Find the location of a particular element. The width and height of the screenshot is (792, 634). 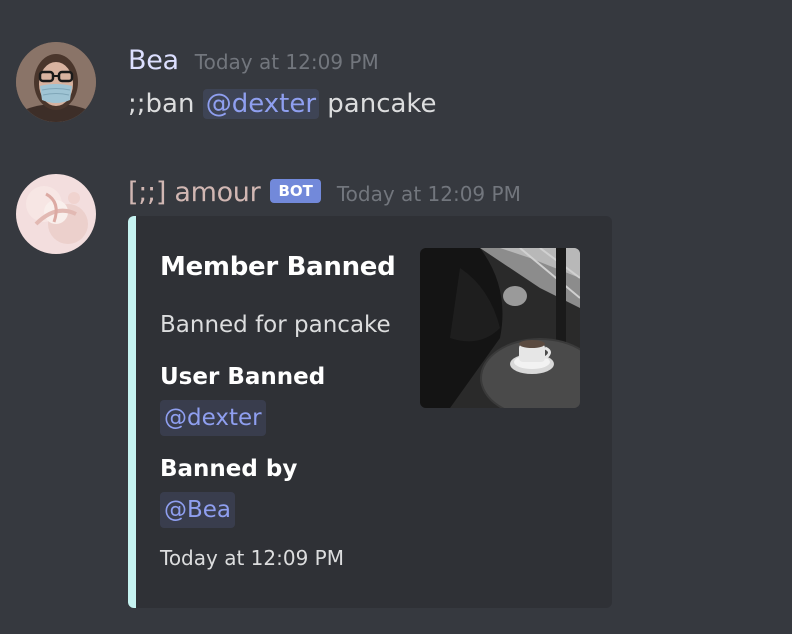

embed-description: Banned for pancake is located at coordinates (275, 325).